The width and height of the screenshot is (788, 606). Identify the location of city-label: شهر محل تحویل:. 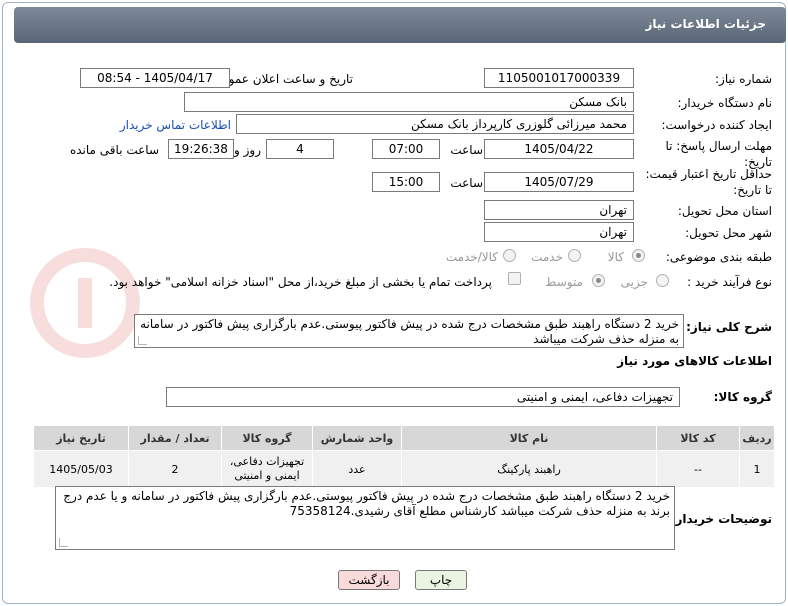
(728, 233).